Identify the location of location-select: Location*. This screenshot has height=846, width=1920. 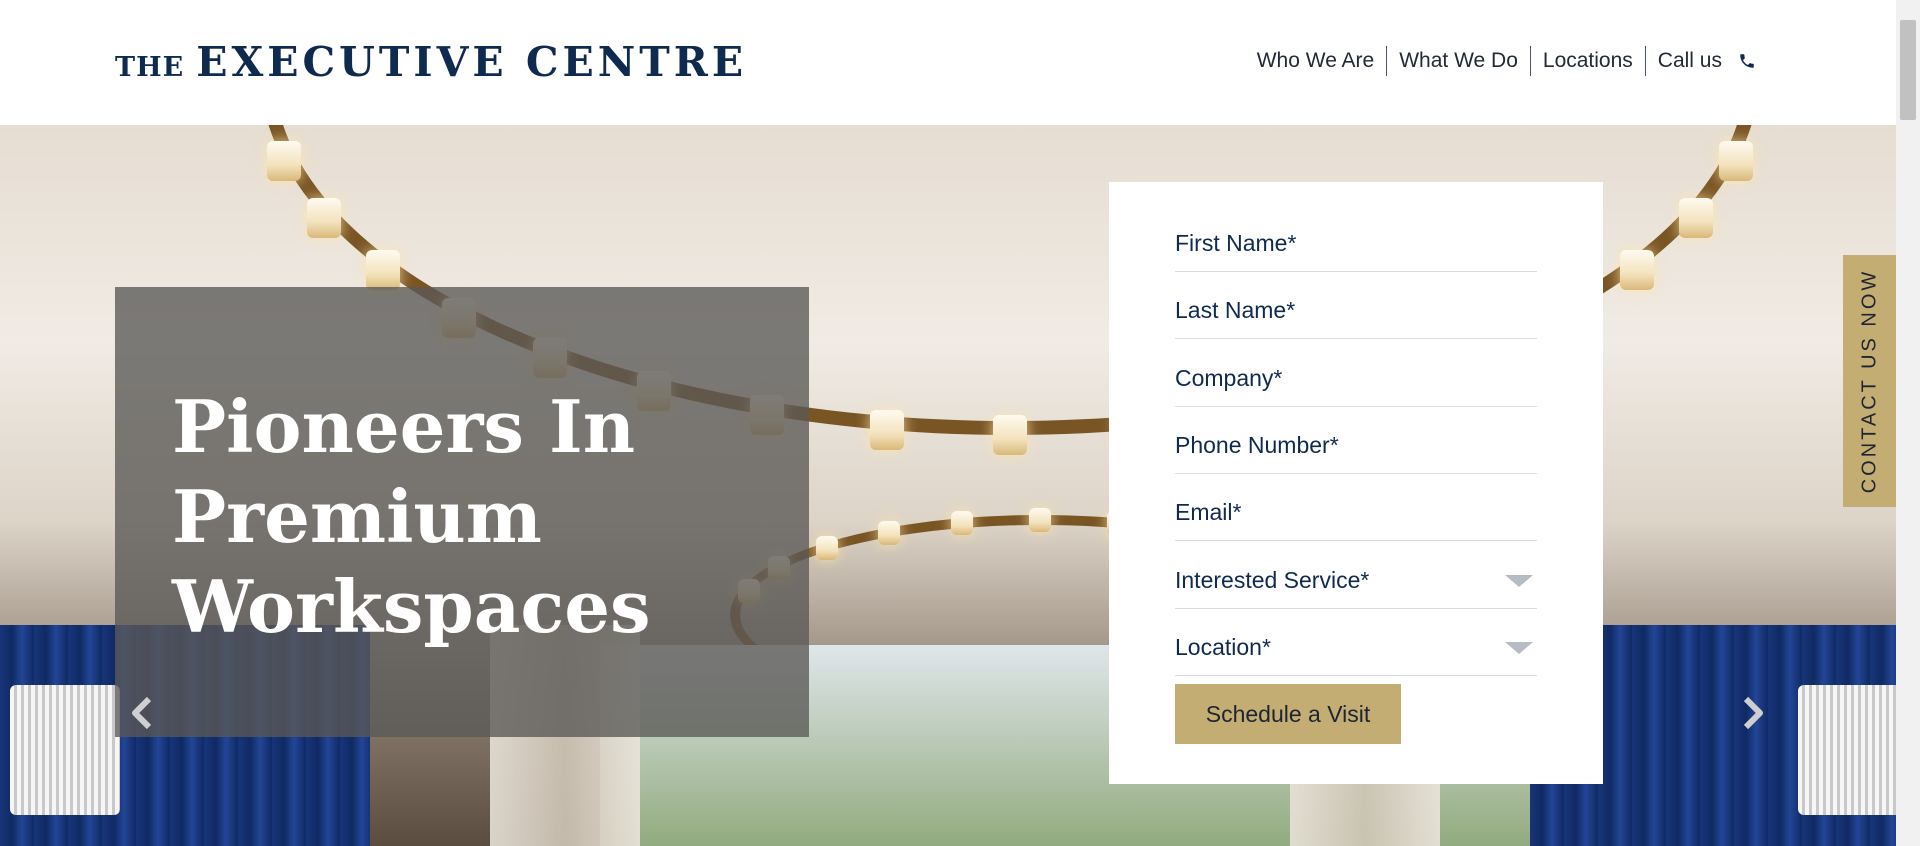
(1356, 642).